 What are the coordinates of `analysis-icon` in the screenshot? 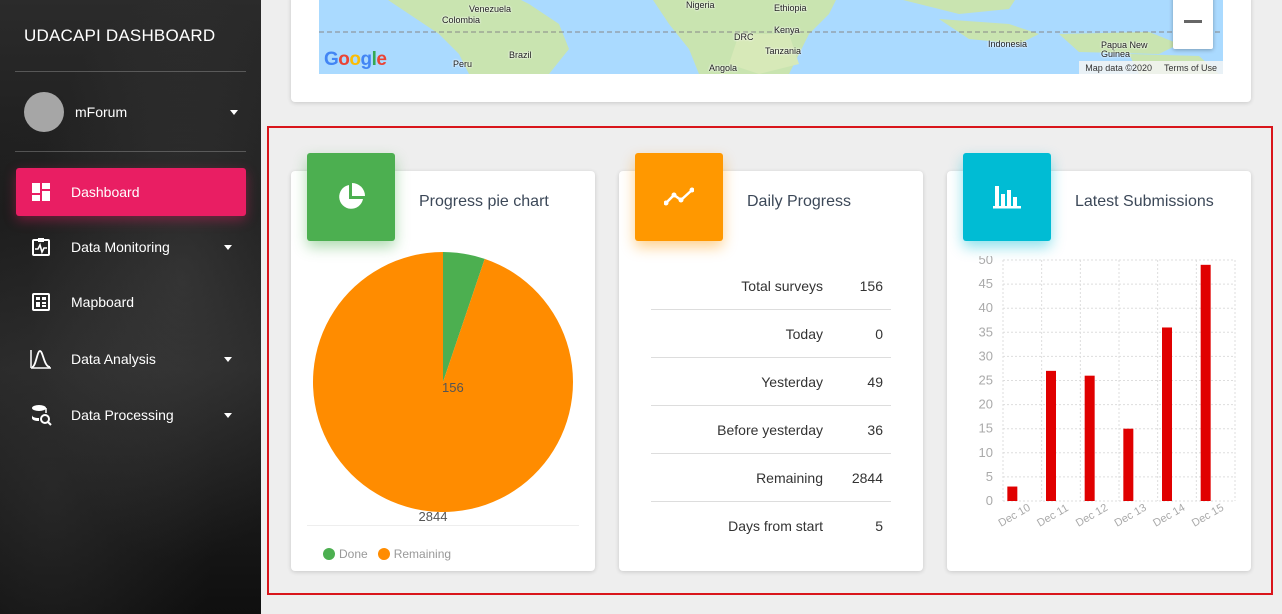 It's located at (41, 359).